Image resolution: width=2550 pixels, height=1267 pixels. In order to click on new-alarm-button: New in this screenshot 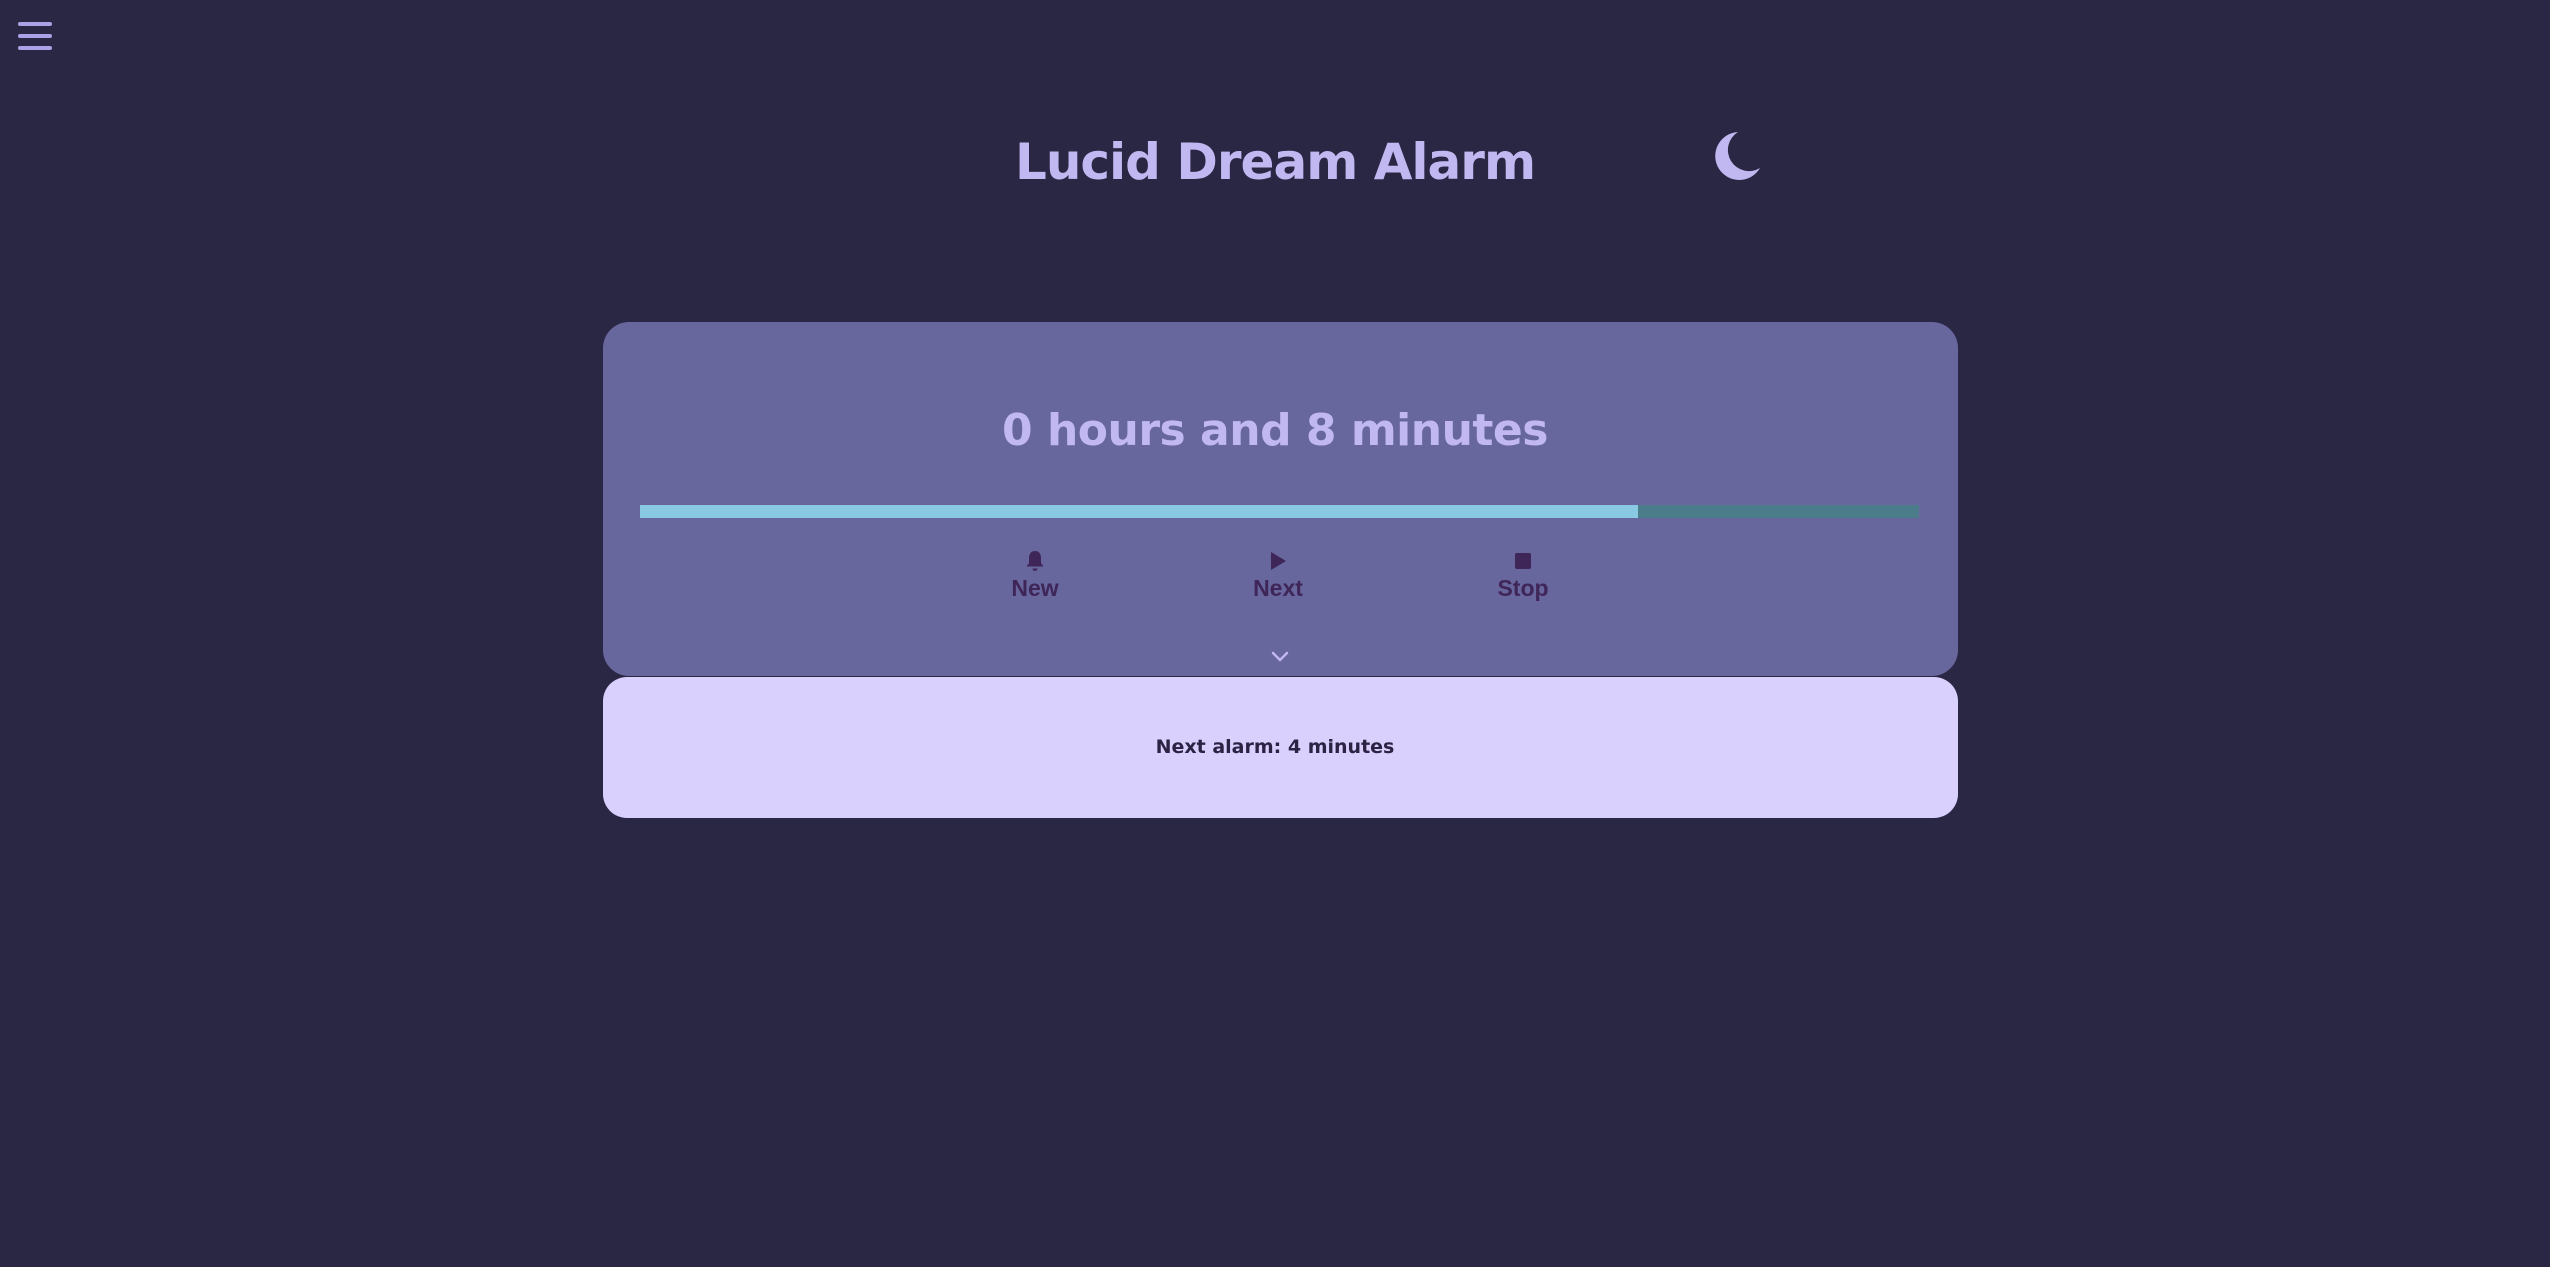, I will do `click(1035, 576)`.